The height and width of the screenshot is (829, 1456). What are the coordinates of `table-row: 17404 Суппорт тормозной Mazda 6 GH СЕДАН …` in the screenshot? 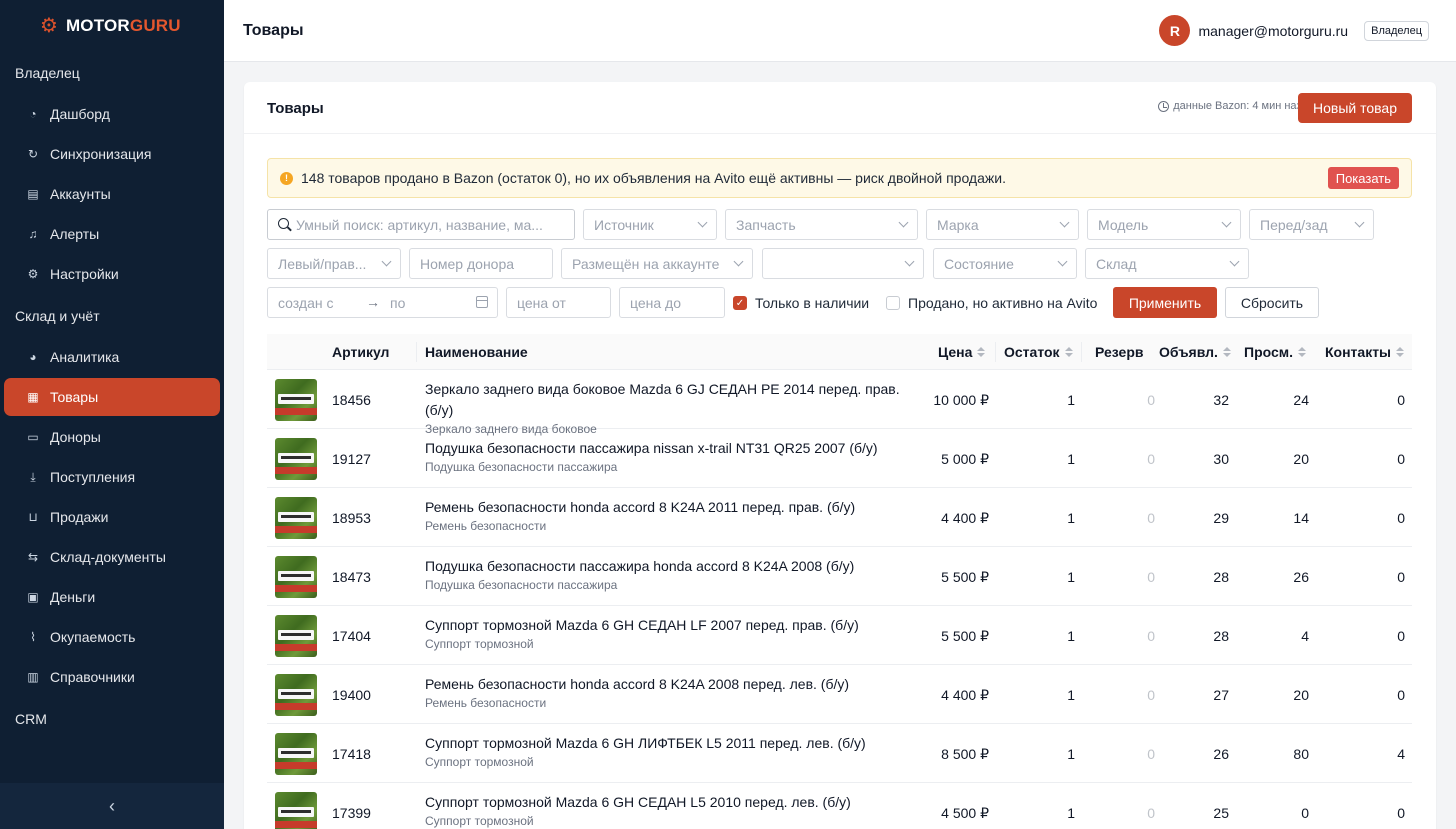 It's located at (839, 635).